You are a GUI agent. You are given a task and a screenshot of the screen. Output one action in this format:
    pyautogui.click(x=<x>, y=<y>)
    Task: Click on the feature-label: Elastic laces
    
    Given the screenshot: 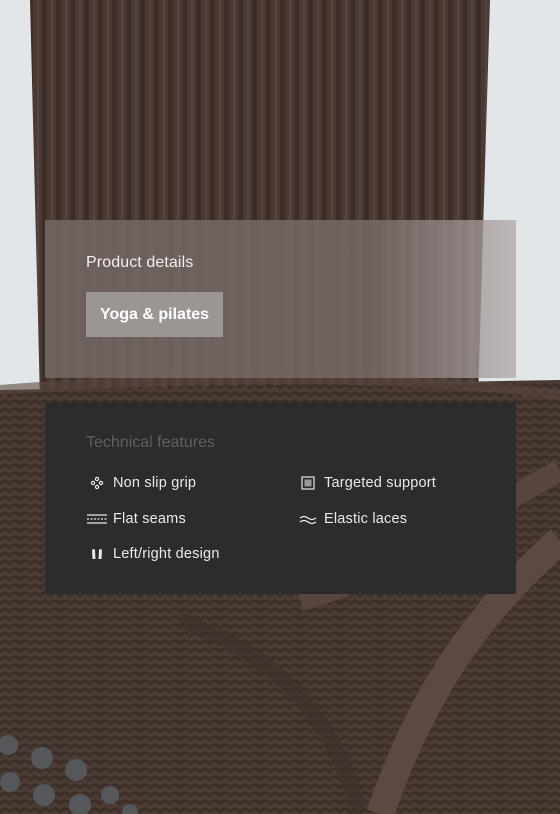 What is the action you would take?
    pyautogui.click(x=366, y=519)
    